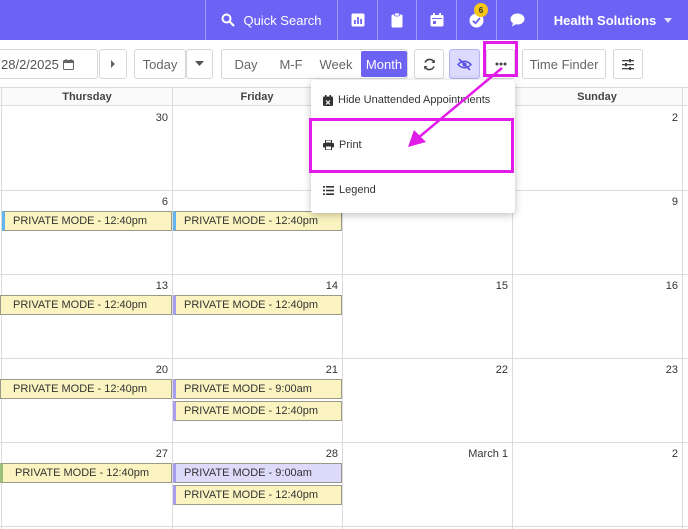  What do you see at coordinates (228, 20) in the screenshot?
I see `search-icon` at bounding box center [228, 20].